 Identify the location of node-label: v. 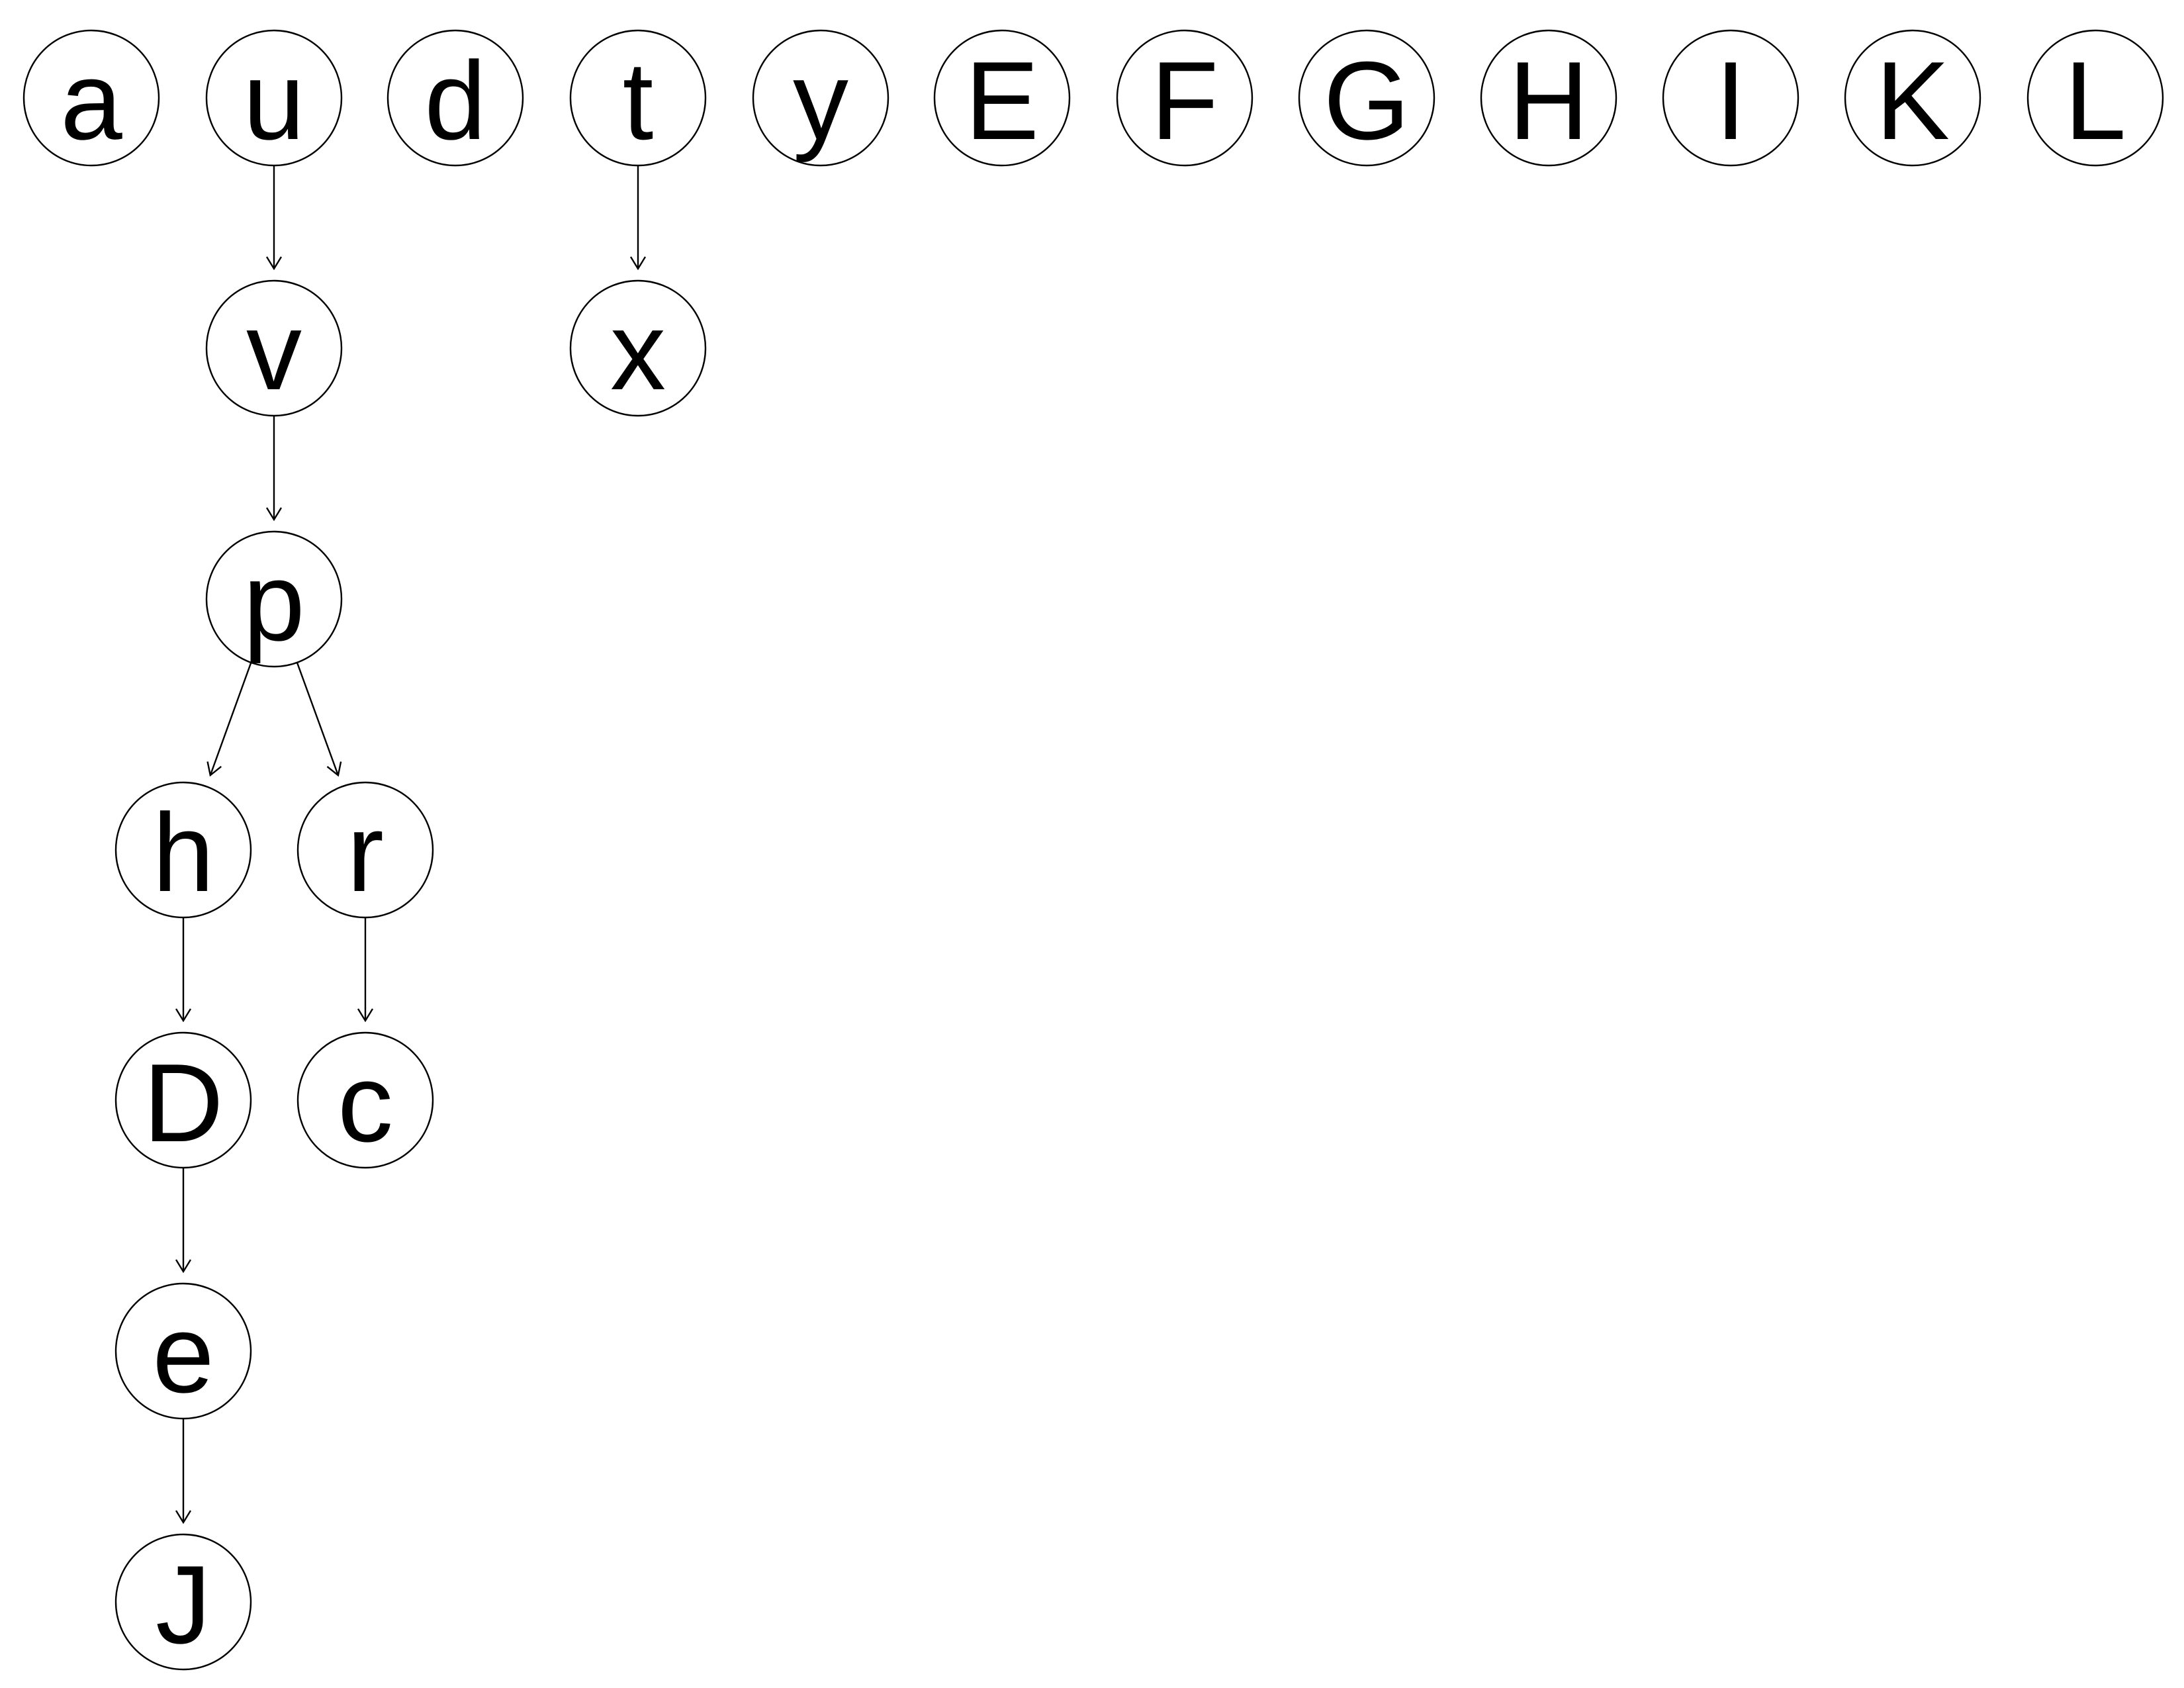
(274, 351).